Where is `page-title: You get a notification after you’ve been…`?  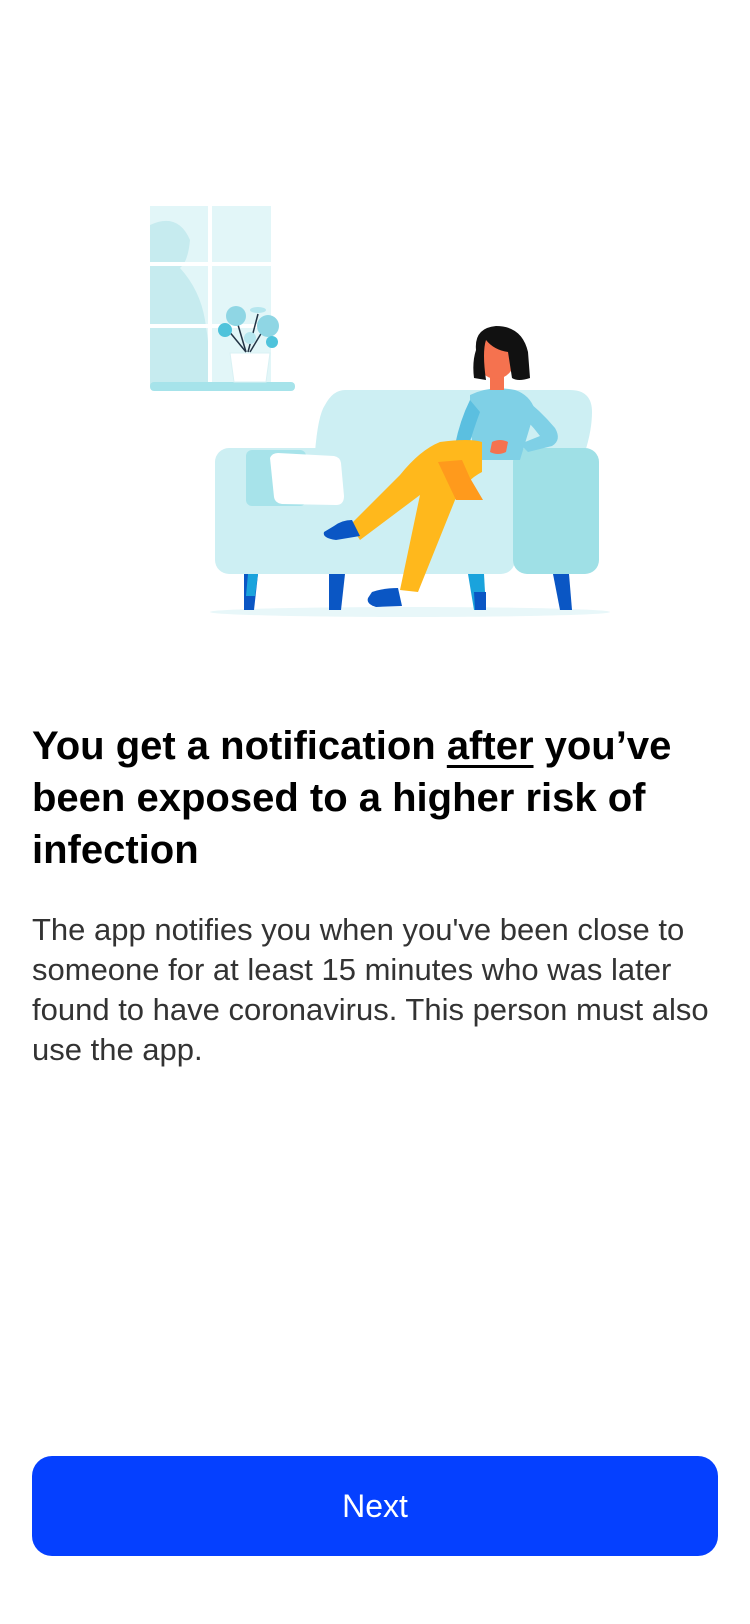
page-title: You get a notification after you’ve been… is located at coordinates (377, 798).